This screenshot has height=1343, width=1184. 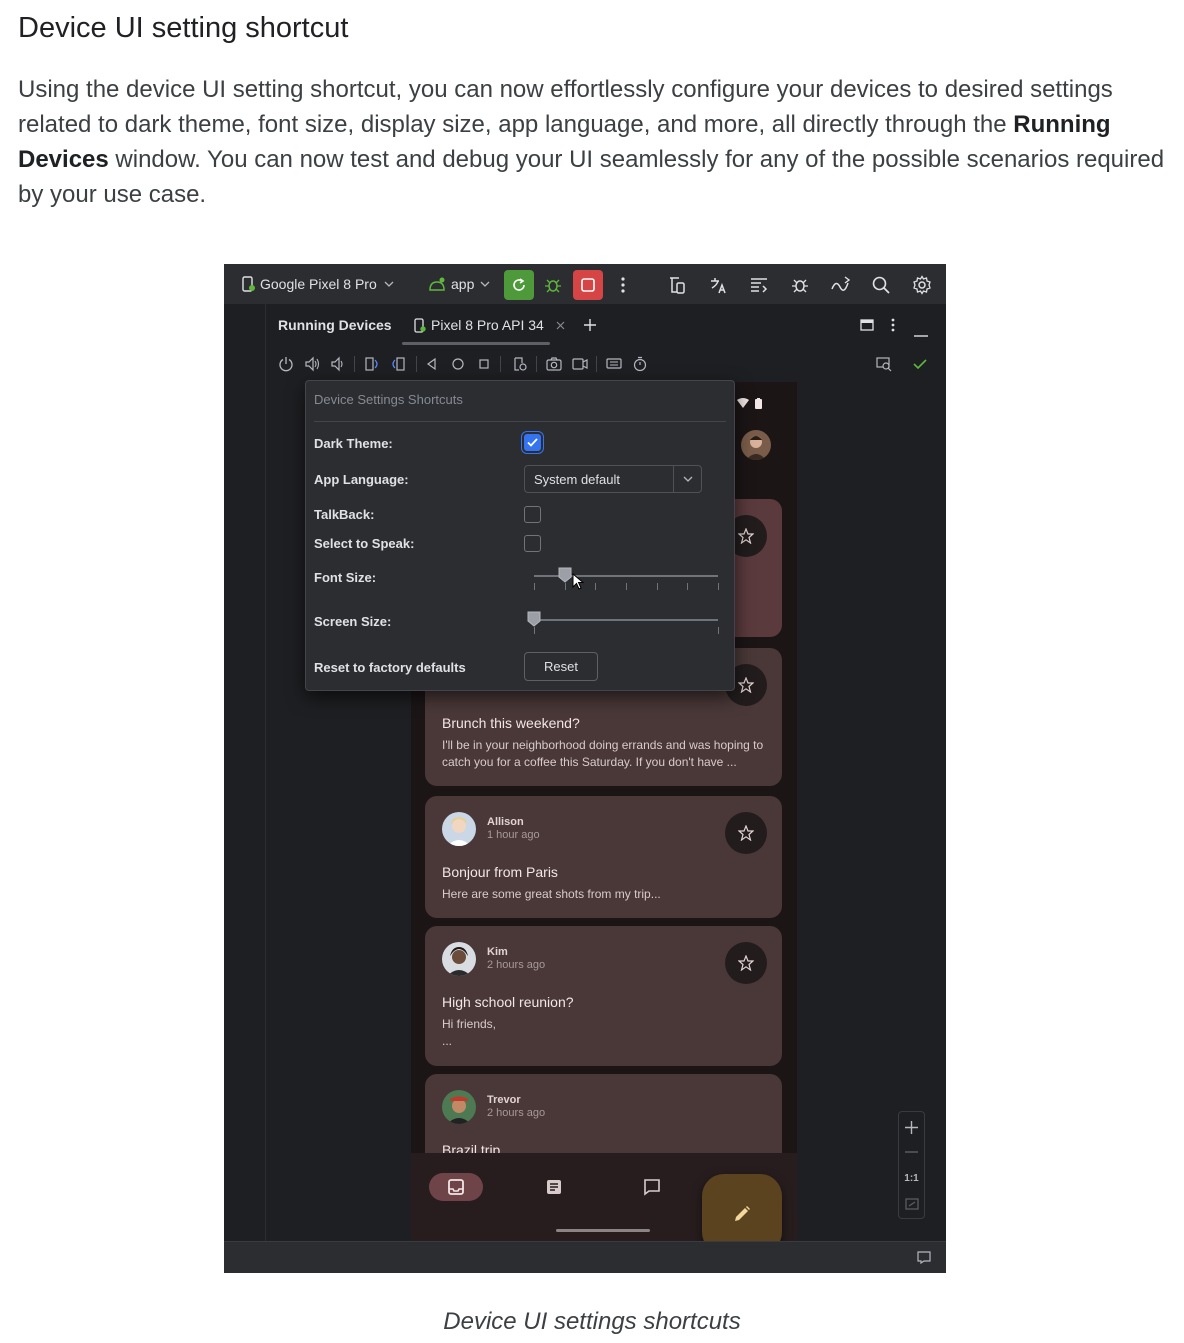 What do you see at coordinates (335, 325) in the screenshot?
I see `running-devices-title: Running Devices` at bounding box center [335, 325].